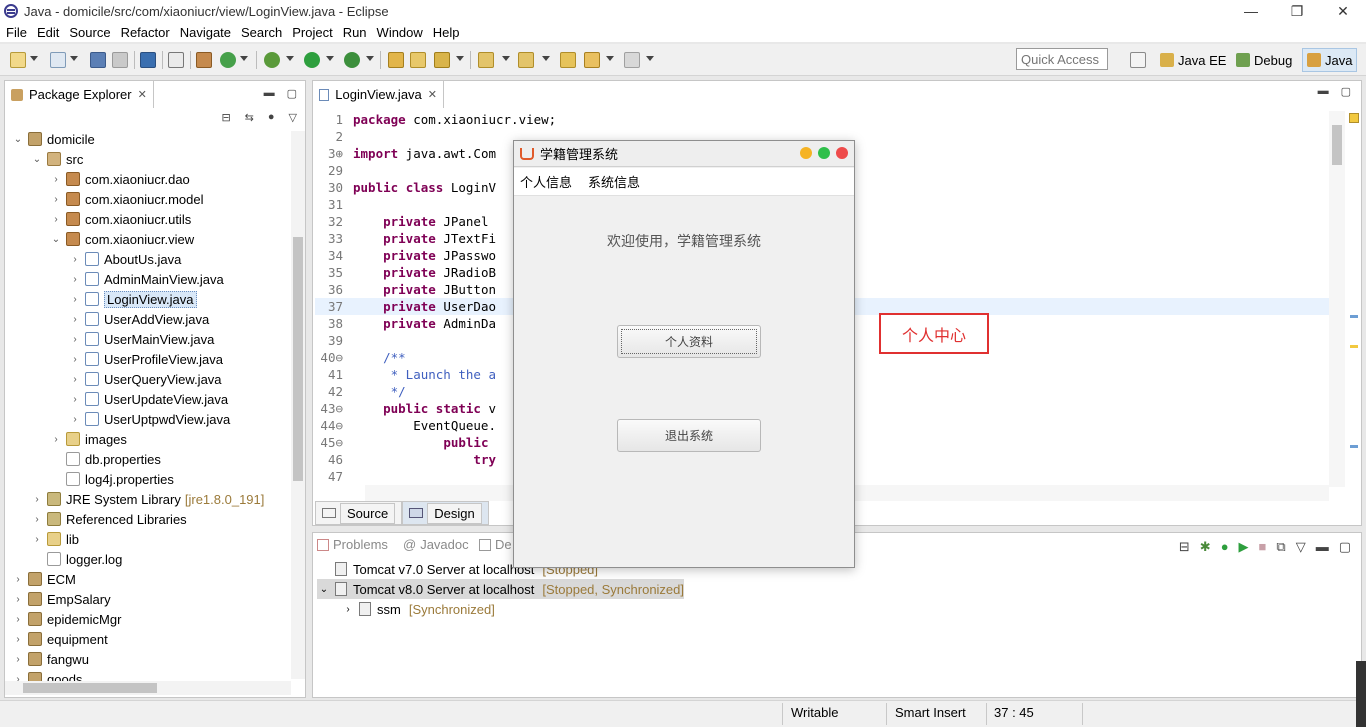 Image resolution: width=1366 pixels, height=727 pixels. Describe the element at coordinates (54, 539) in the screenshot. I see `tree-item: › lib` at that location.